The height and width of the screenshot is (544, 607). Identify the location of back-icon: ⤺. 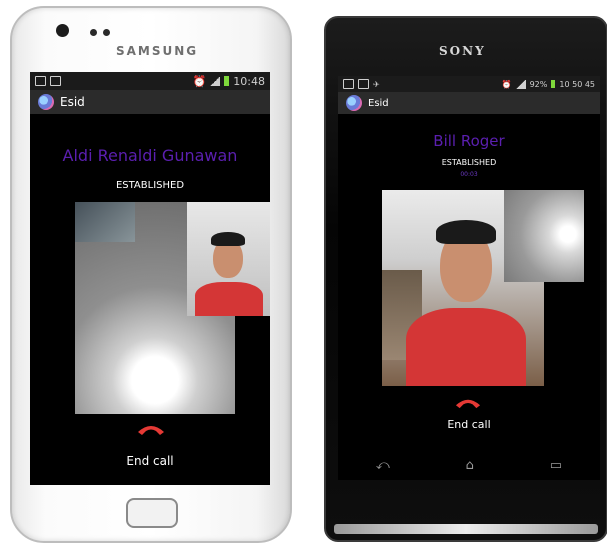
(383, 465).